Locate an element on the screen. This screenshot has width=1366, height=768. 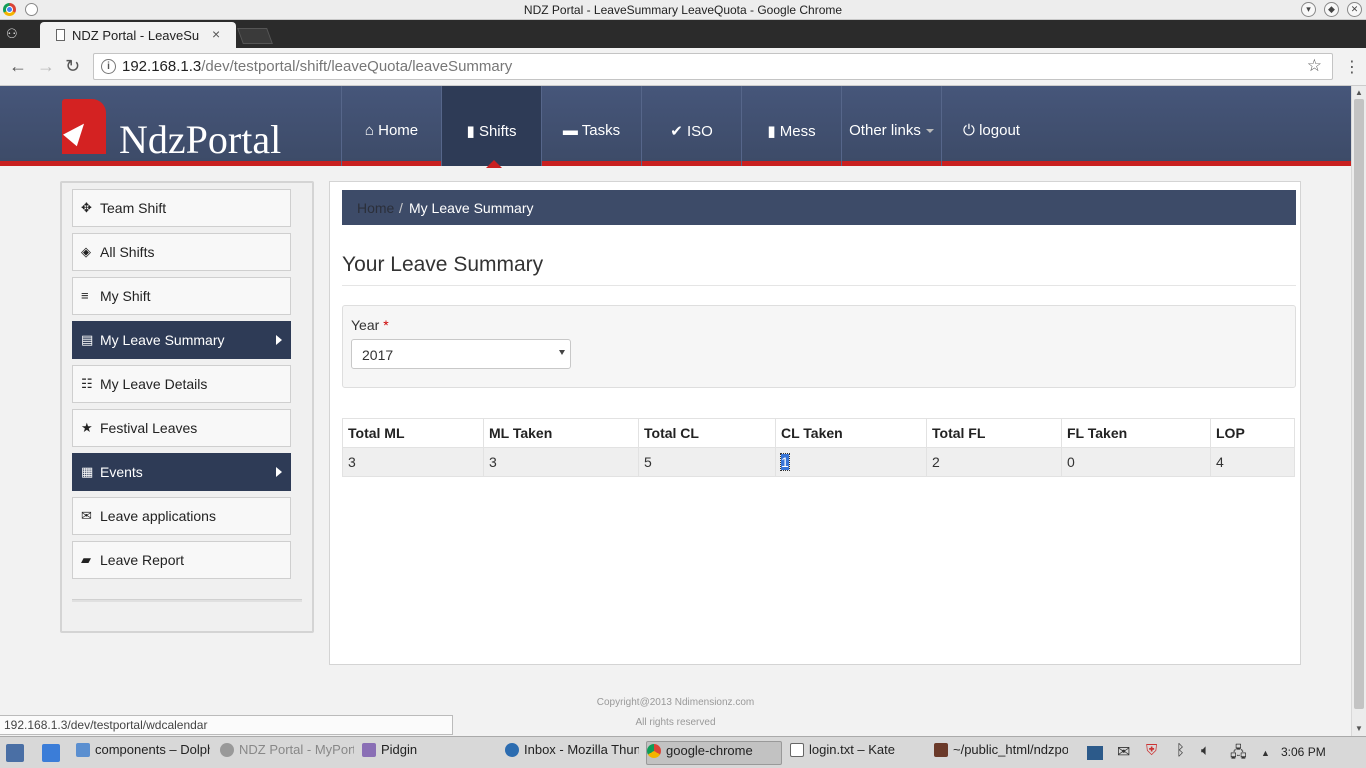
eye-icon: ◈ is located at coordinates (86, 251).